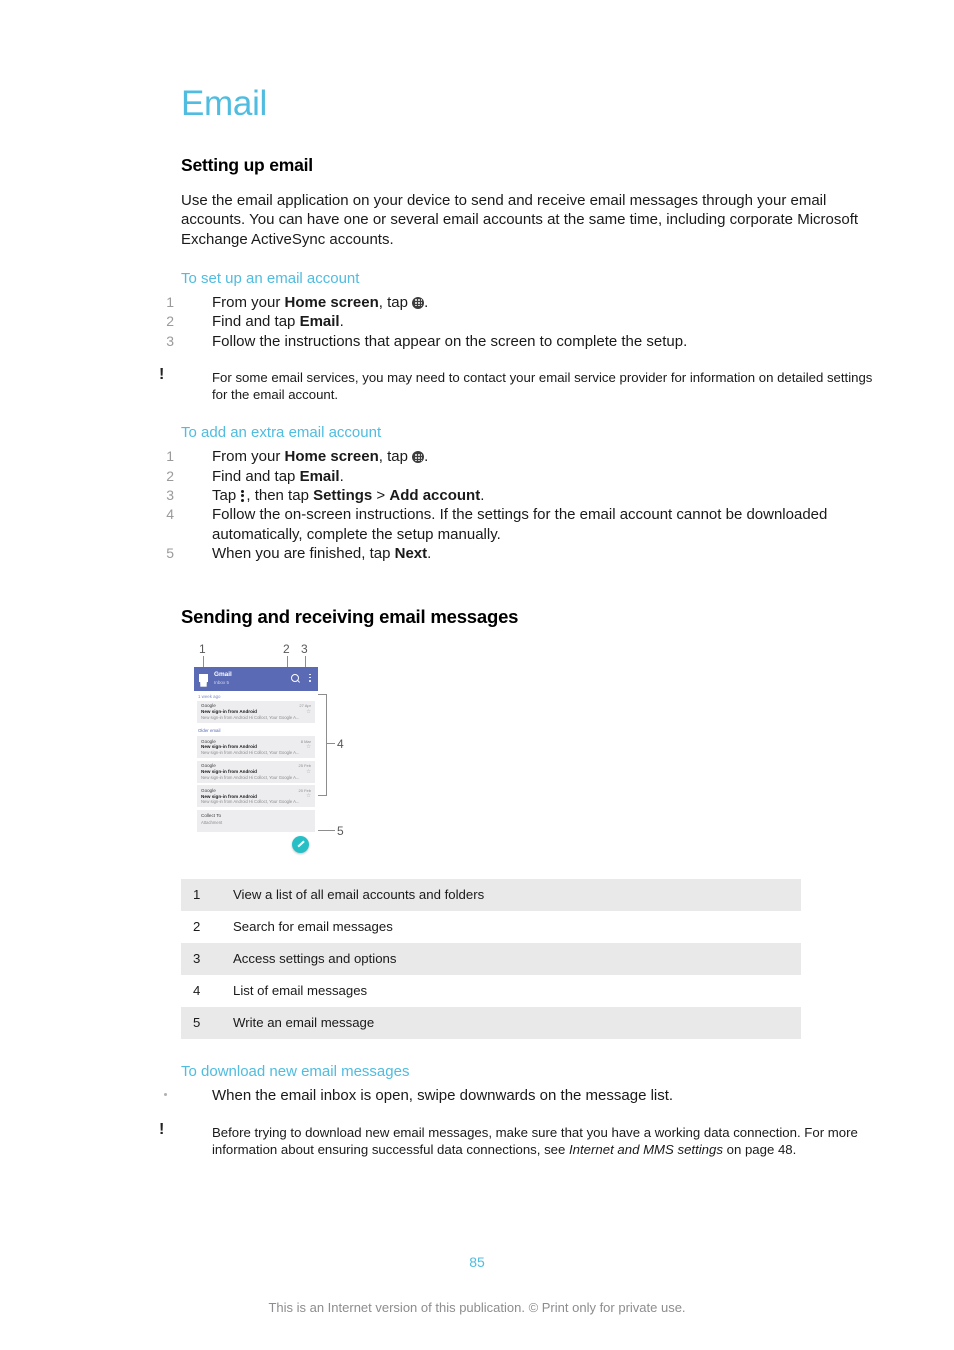  I want to click on legend-index: 4, so click(197, 991).